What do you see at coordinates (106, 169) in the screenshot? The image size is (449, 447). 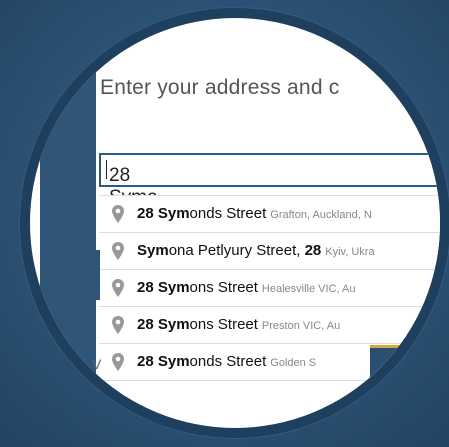 I see `text-caret` at bounding box center [106, 169].